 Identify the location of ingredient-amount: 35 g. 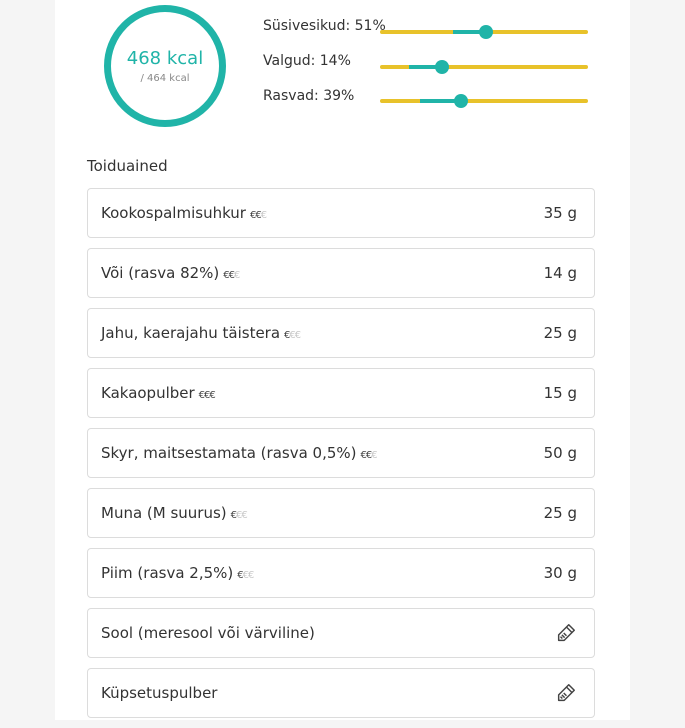
(560, 213).